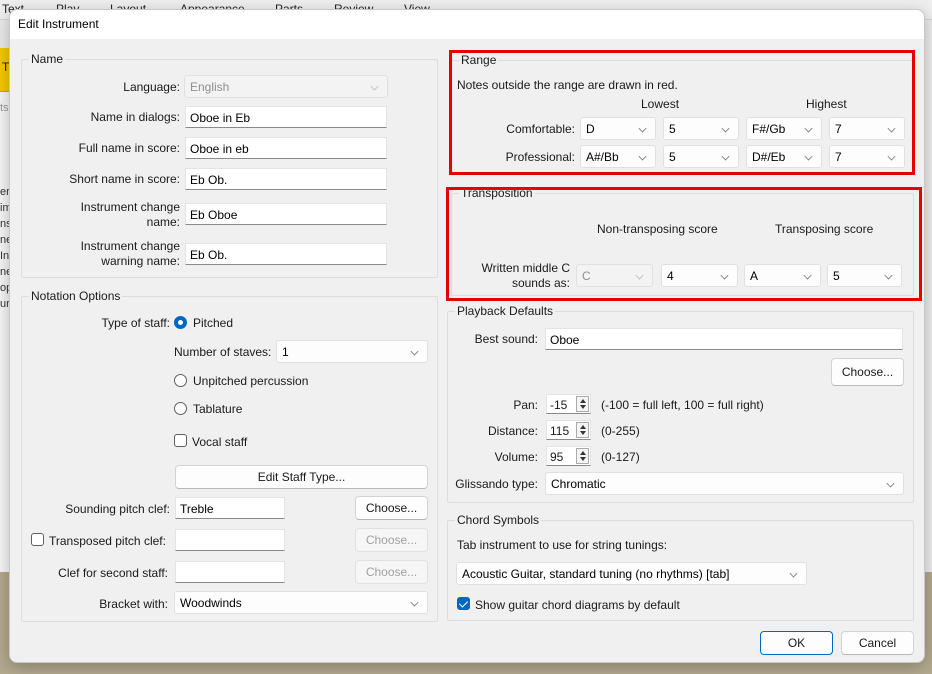  What do you see at coordinates (525, 275) in the screenshot?
I see `written-c-label: Written middle C sounds as:` at bounding box center [525, 275].